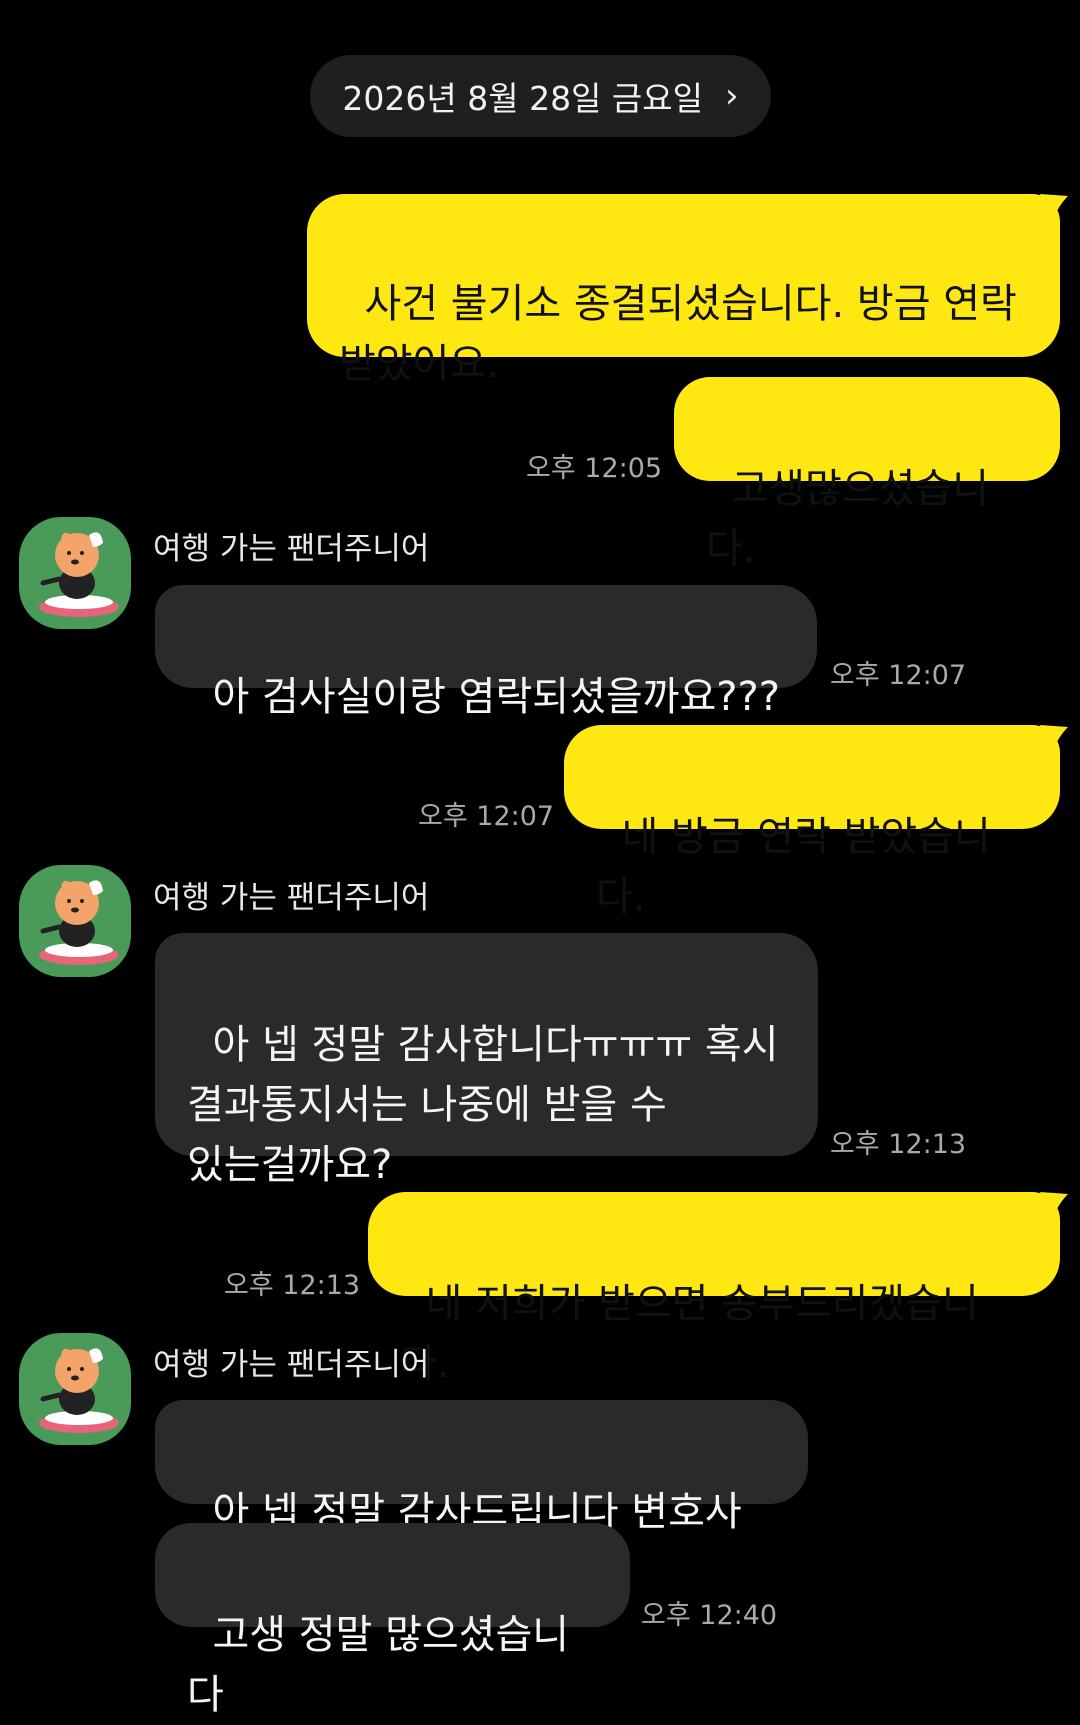 The width and height of the screenshot is (1080, 1725). I want to click on message-text: 아 검사실이랑 염락되셨을까요???, so click(496, 697).